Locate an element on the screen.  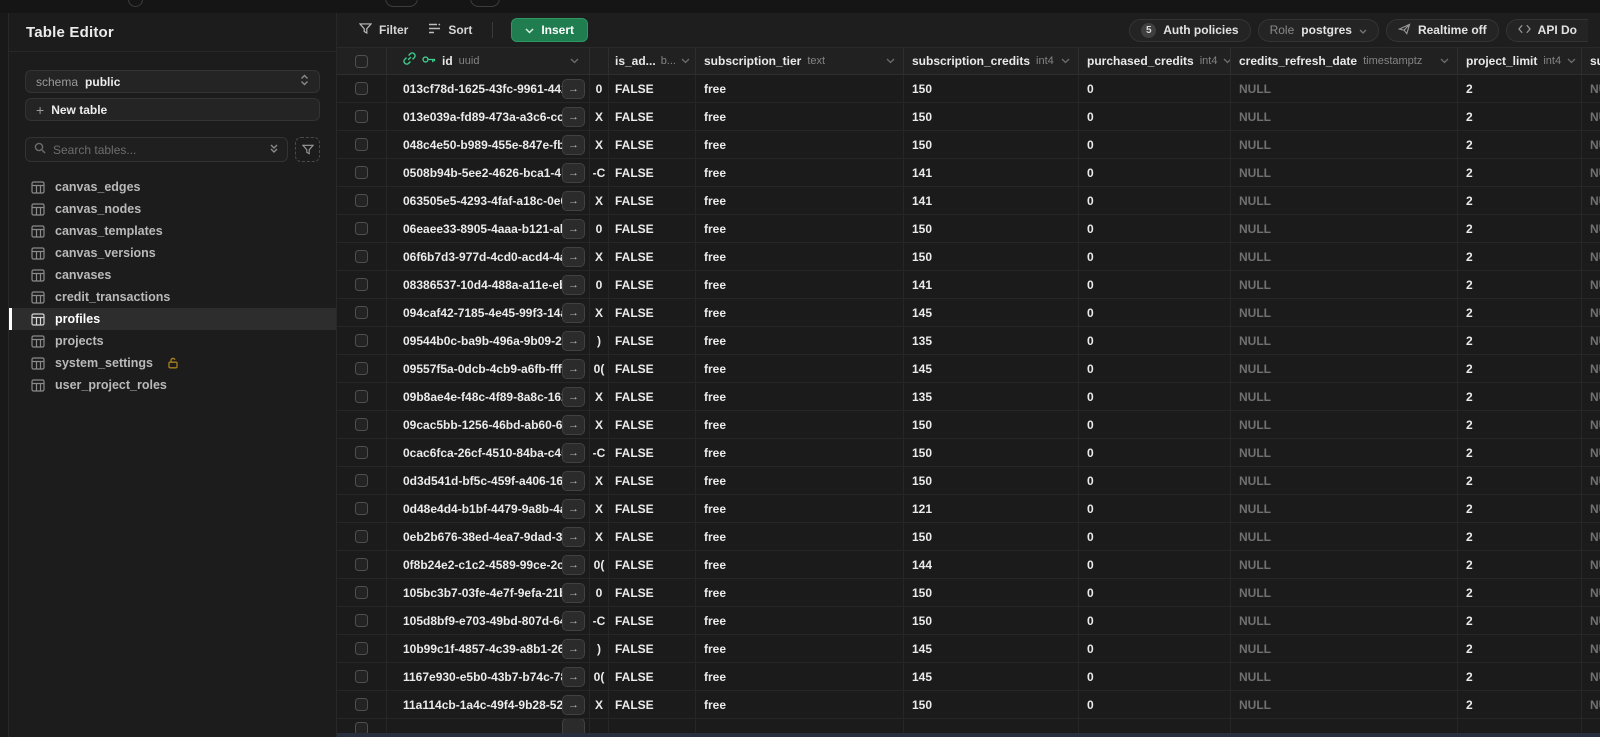
sidebar-item-canvas_edges: canvas_edges is located at coordinates (172, 187).